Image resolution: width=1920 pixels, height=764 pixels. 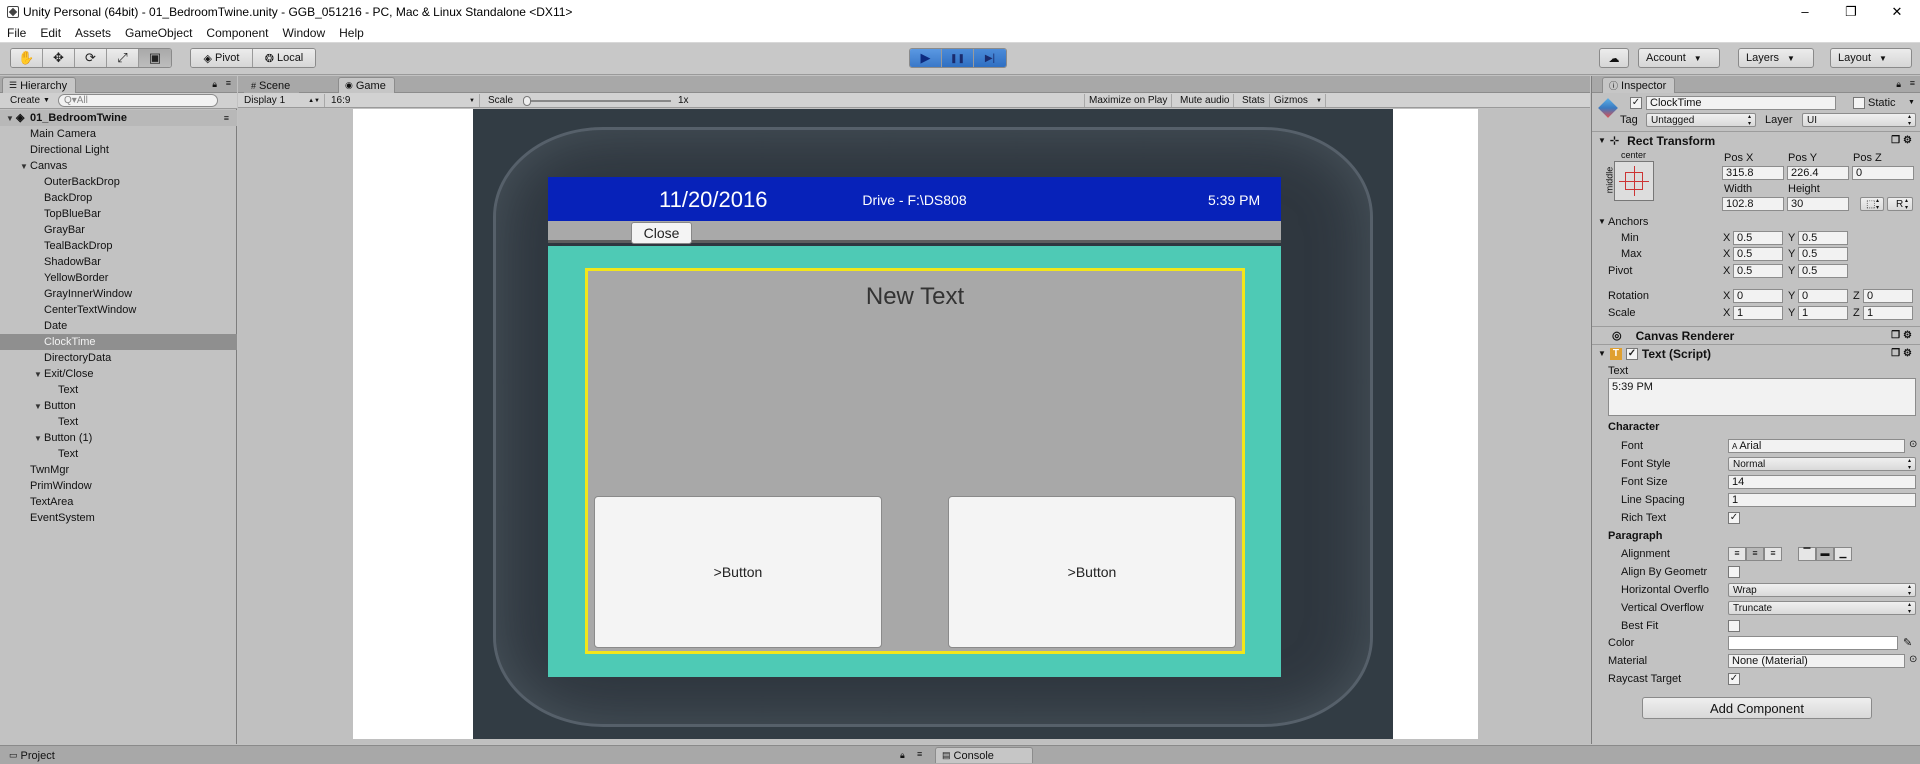 I want to click on hierarchy-item: TopBlueBar, so click(x=118, y=214).